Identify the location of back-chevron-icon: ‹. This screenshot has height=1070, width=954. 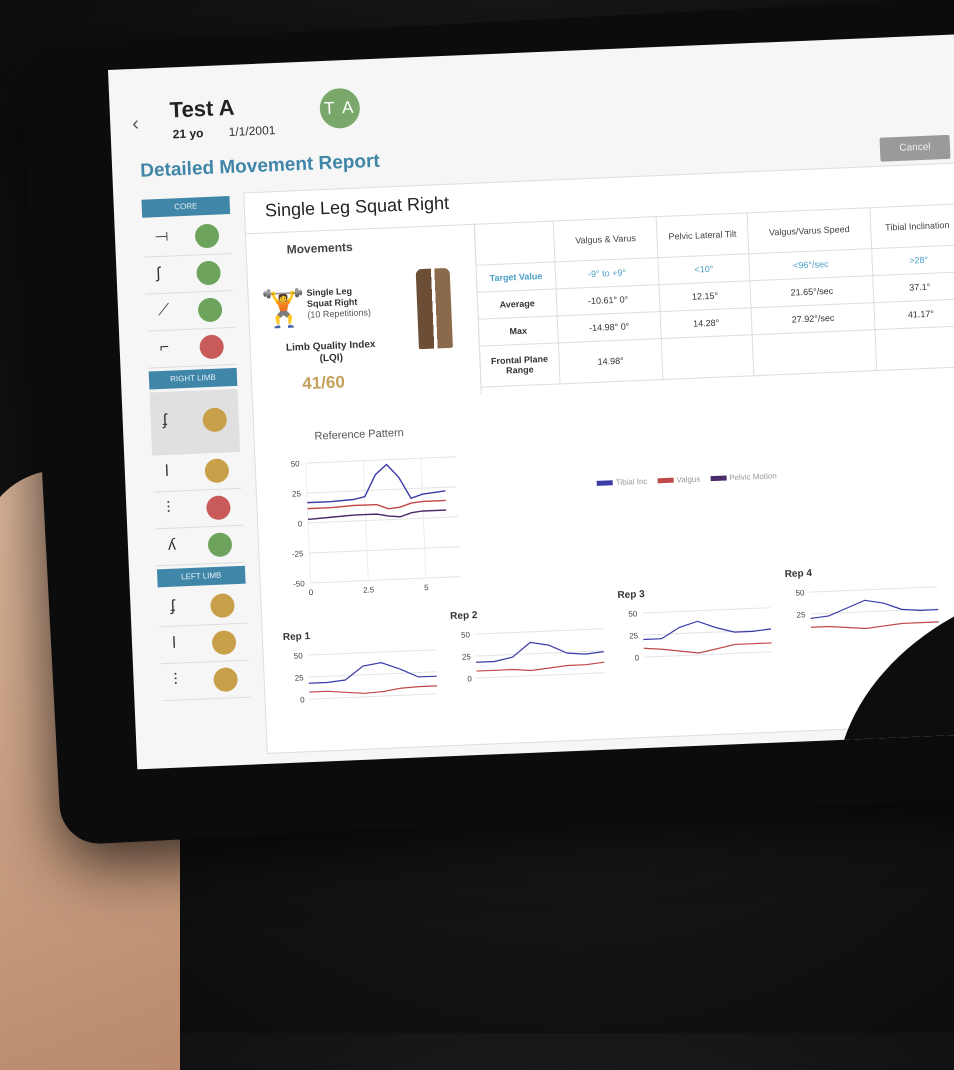
(136, 124).